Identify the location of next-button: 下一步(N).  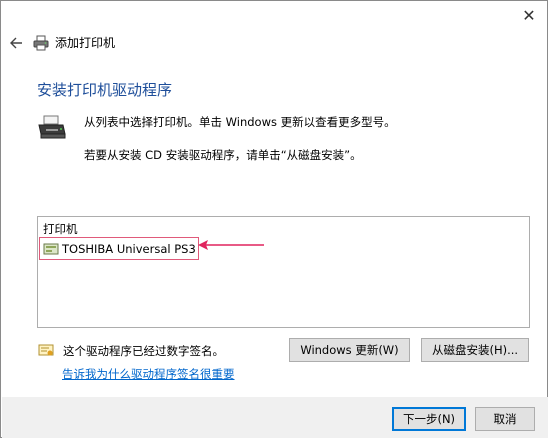
(429, 419).